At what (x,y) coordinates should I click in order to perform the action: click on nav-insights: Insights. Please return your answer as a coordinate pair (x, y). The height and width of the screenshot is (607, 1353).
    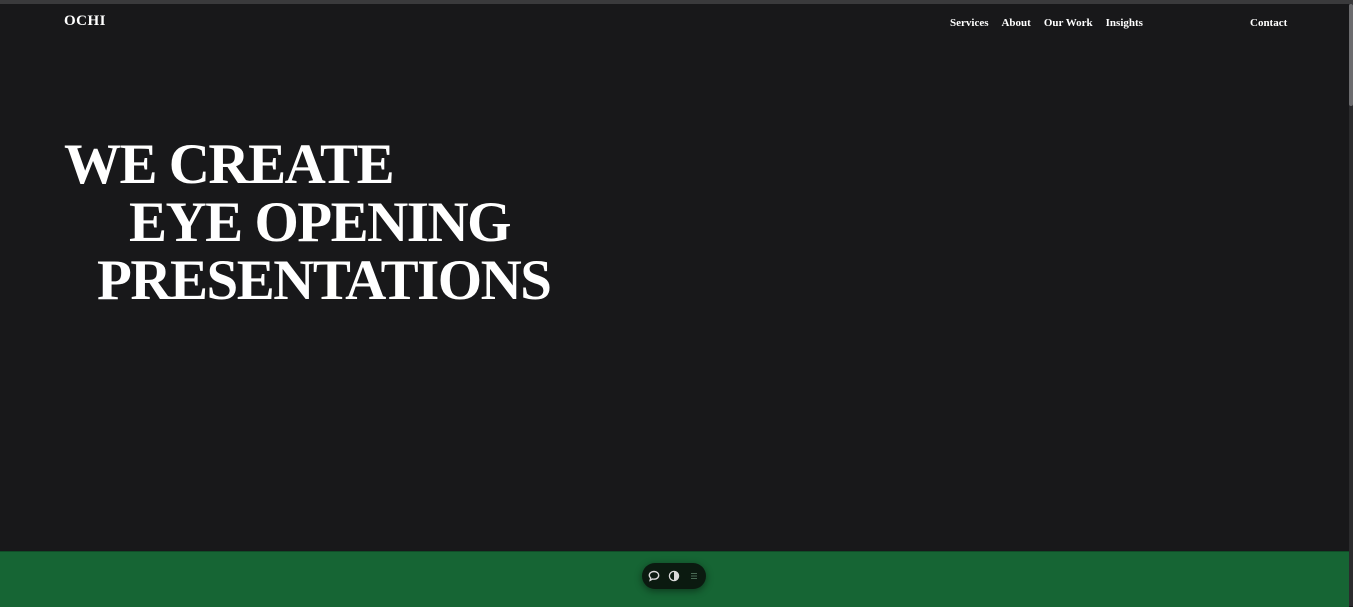
    Looking at the image, I should click on (1124, 23).